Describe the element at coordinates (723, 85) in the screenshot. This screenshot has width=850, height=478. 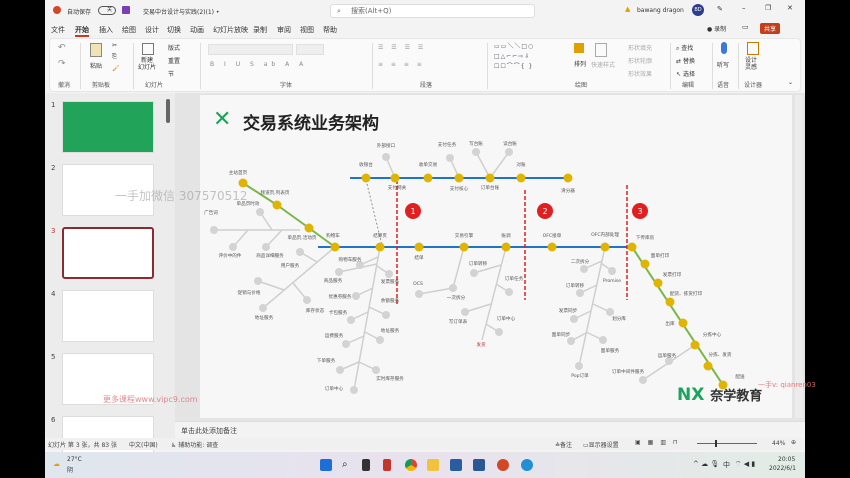
I see `ribbon-group-label: 语音` at that location.